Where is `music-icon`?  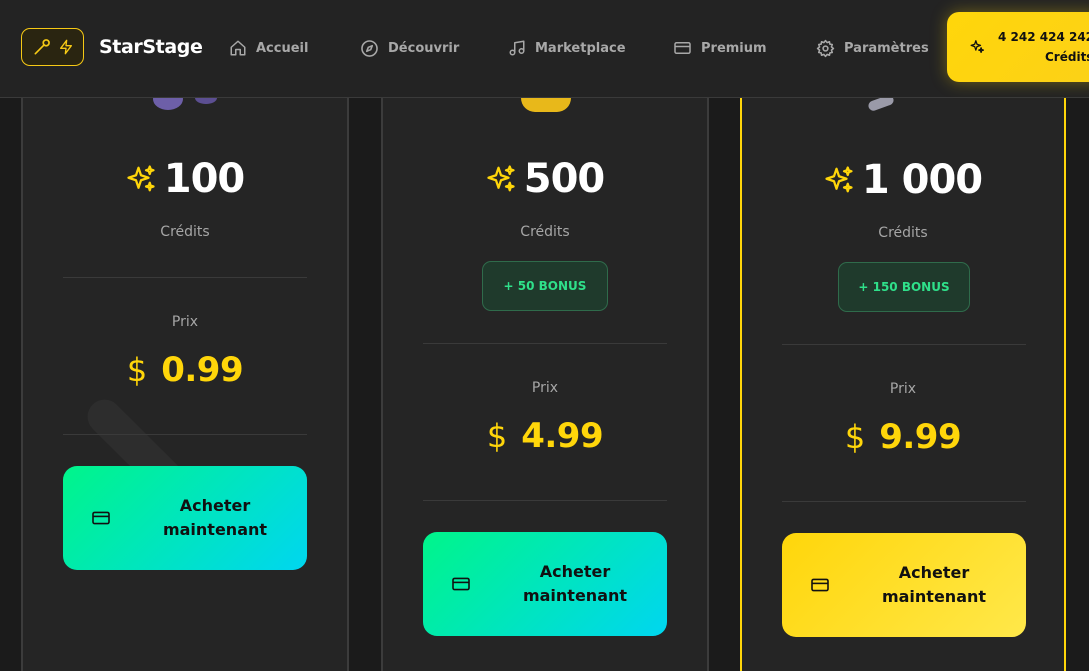 music-icon is located at coordinates (517, 48).